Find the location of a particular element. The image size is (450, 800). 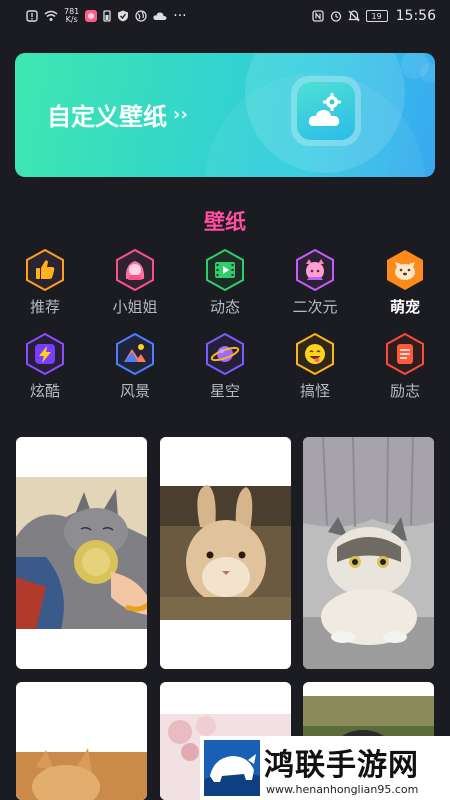

battery-saver-icon is located at coordinates (107, 16).